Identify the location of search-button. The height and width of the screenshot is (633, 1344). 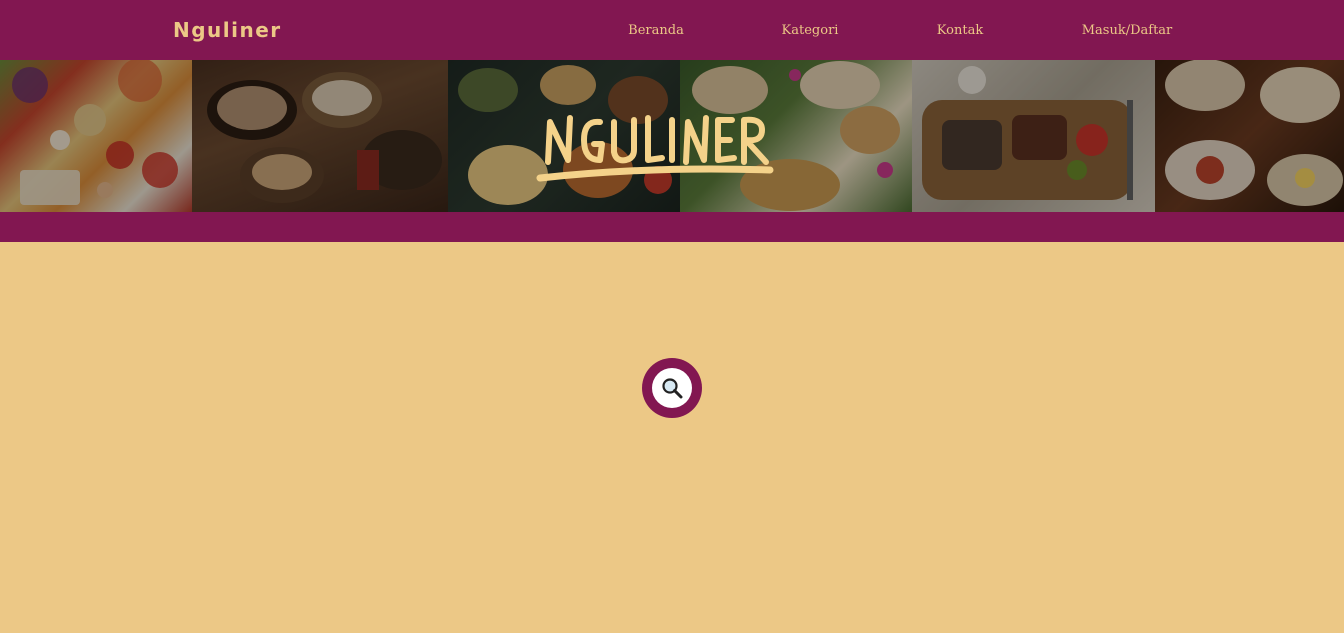
(672, 388).